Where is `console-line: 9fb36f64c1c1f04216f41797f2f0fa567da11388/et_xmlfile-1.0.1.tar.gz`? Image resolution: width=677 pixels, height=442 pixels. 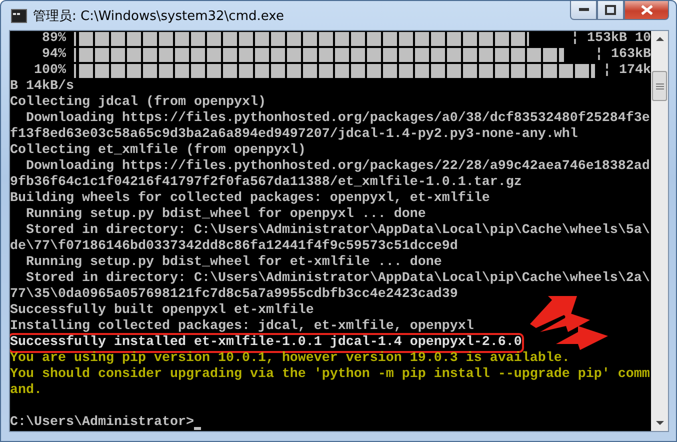
console-line: 9fb36f64c1c1f04216f41797f2f0fa567da11388/et_xmlfile-1.0.1.tar.gz is located at coordinates (266, 183).